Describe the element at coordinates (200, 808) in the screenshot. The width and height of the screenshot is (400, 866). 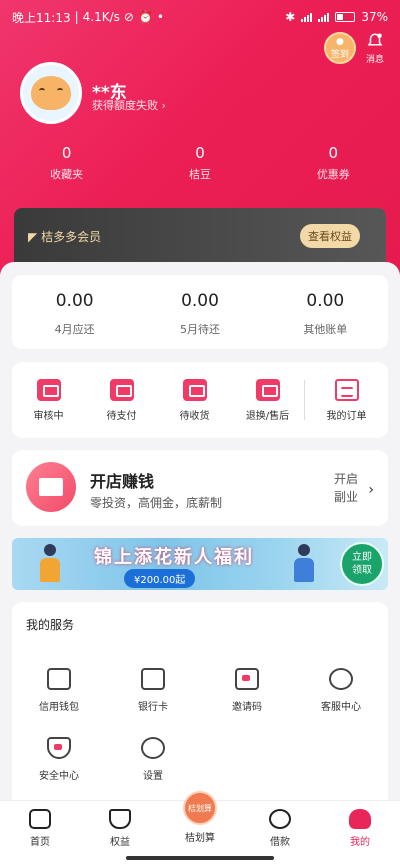
I see `deals-icon: 桔划算` at that location.